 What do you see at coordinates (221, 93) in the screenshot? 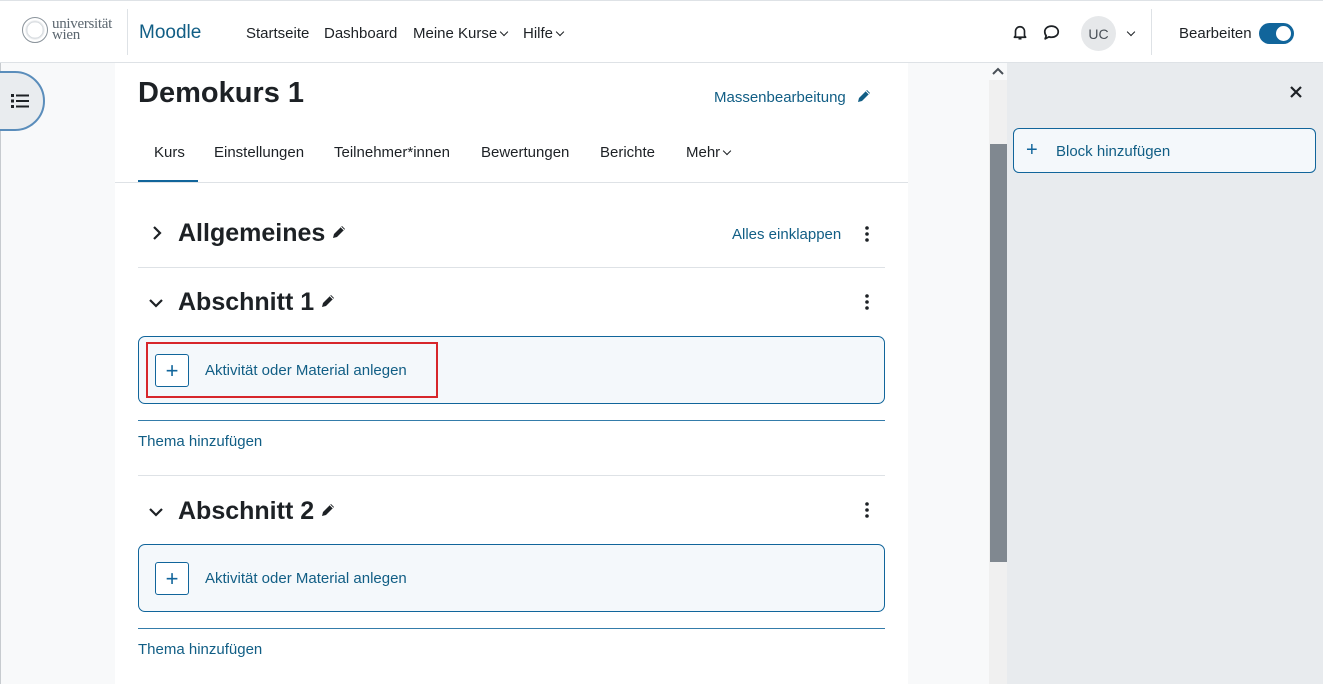
I see `page-title: Demokurs 1` at bounding box center [221, 93].